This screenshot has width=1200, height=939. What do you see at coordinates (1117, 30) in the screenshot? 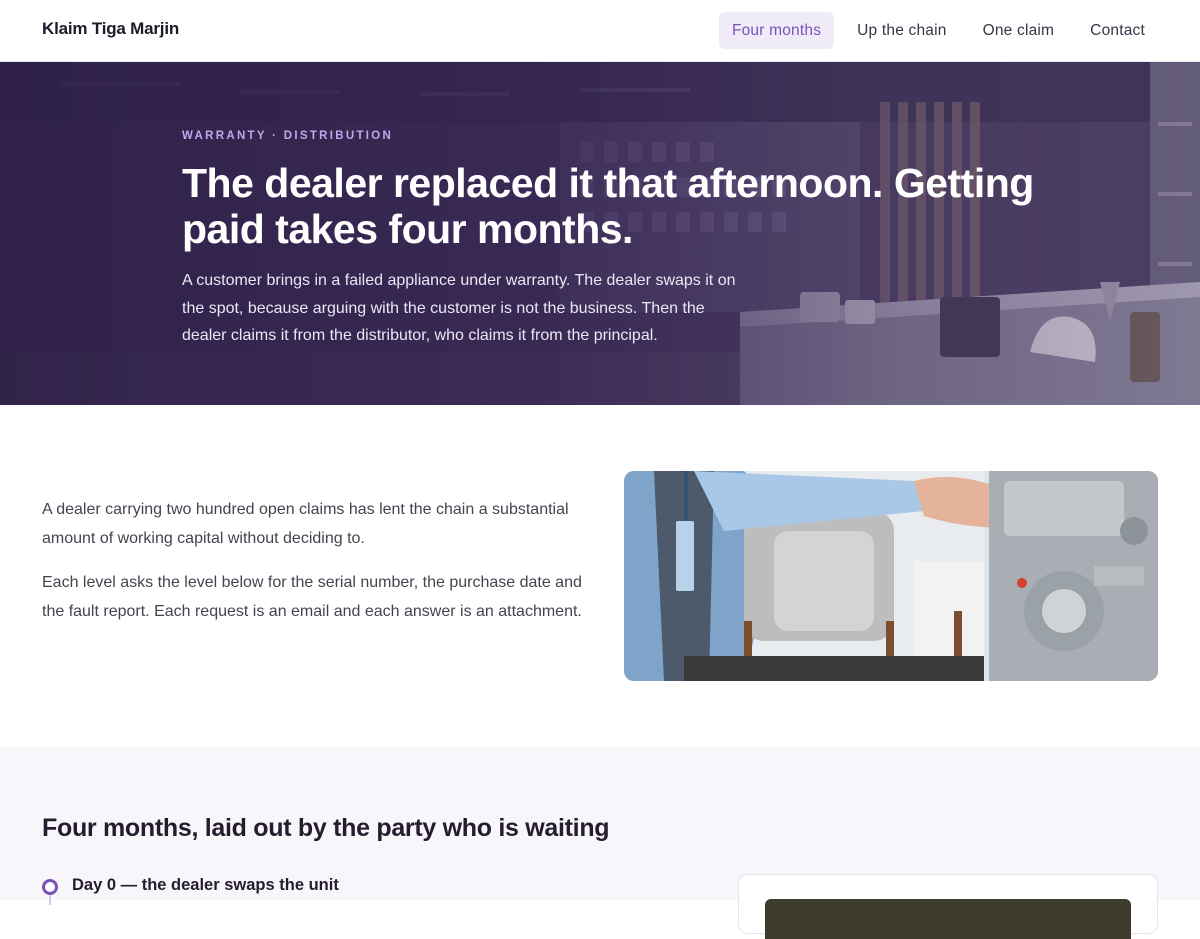
I see `nav-link-contact: Contact` at bounding box center [1117, 30].